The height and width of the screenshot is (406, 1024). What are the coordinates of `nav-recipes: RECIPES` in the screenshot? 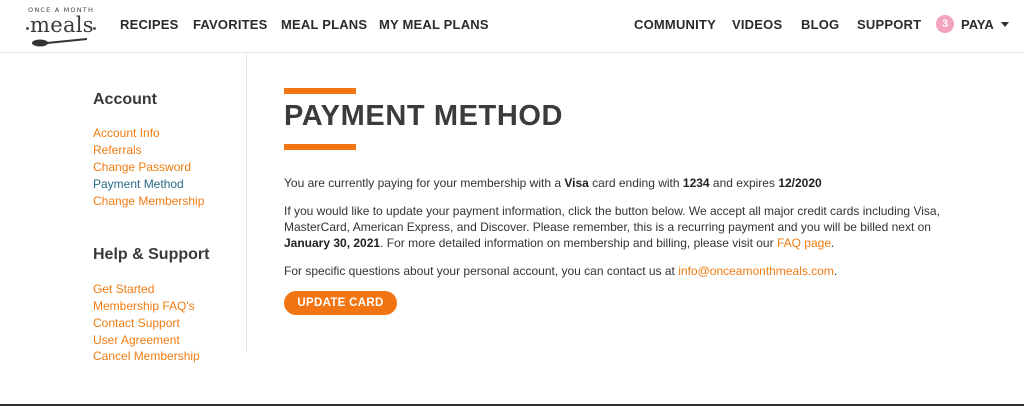 It's located at (149, 24).